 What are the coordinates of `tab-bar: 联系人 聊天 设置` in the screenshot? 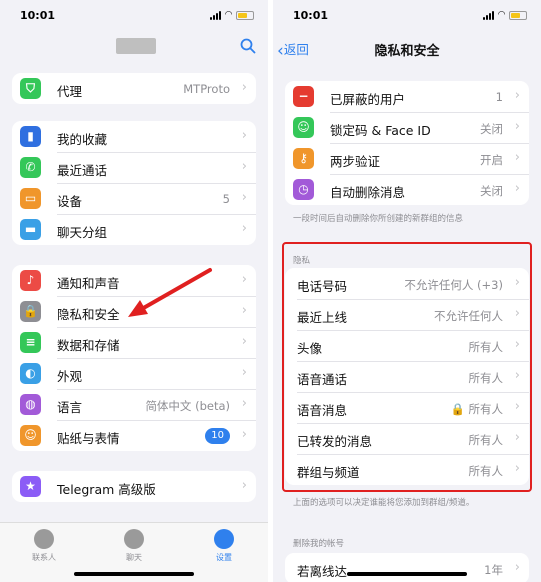 It's located at (134, 552).